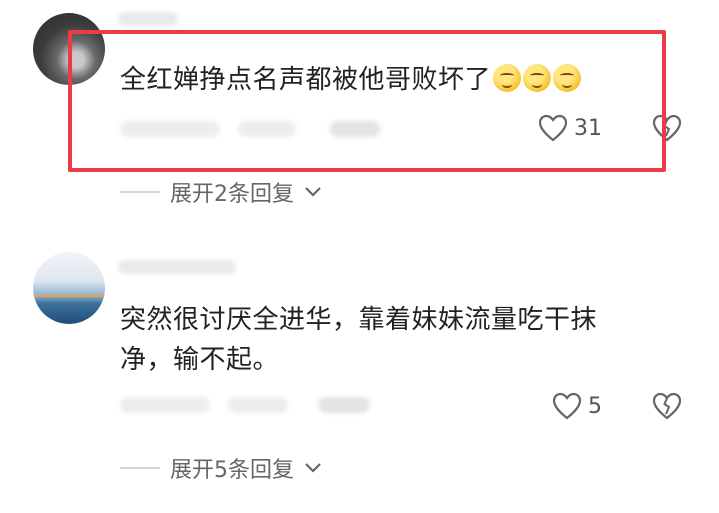 The width and height of the screenshot is (719, 513). Describe the element at coordinates (69, 288) in the screenshot. I see `avatar` at that location.